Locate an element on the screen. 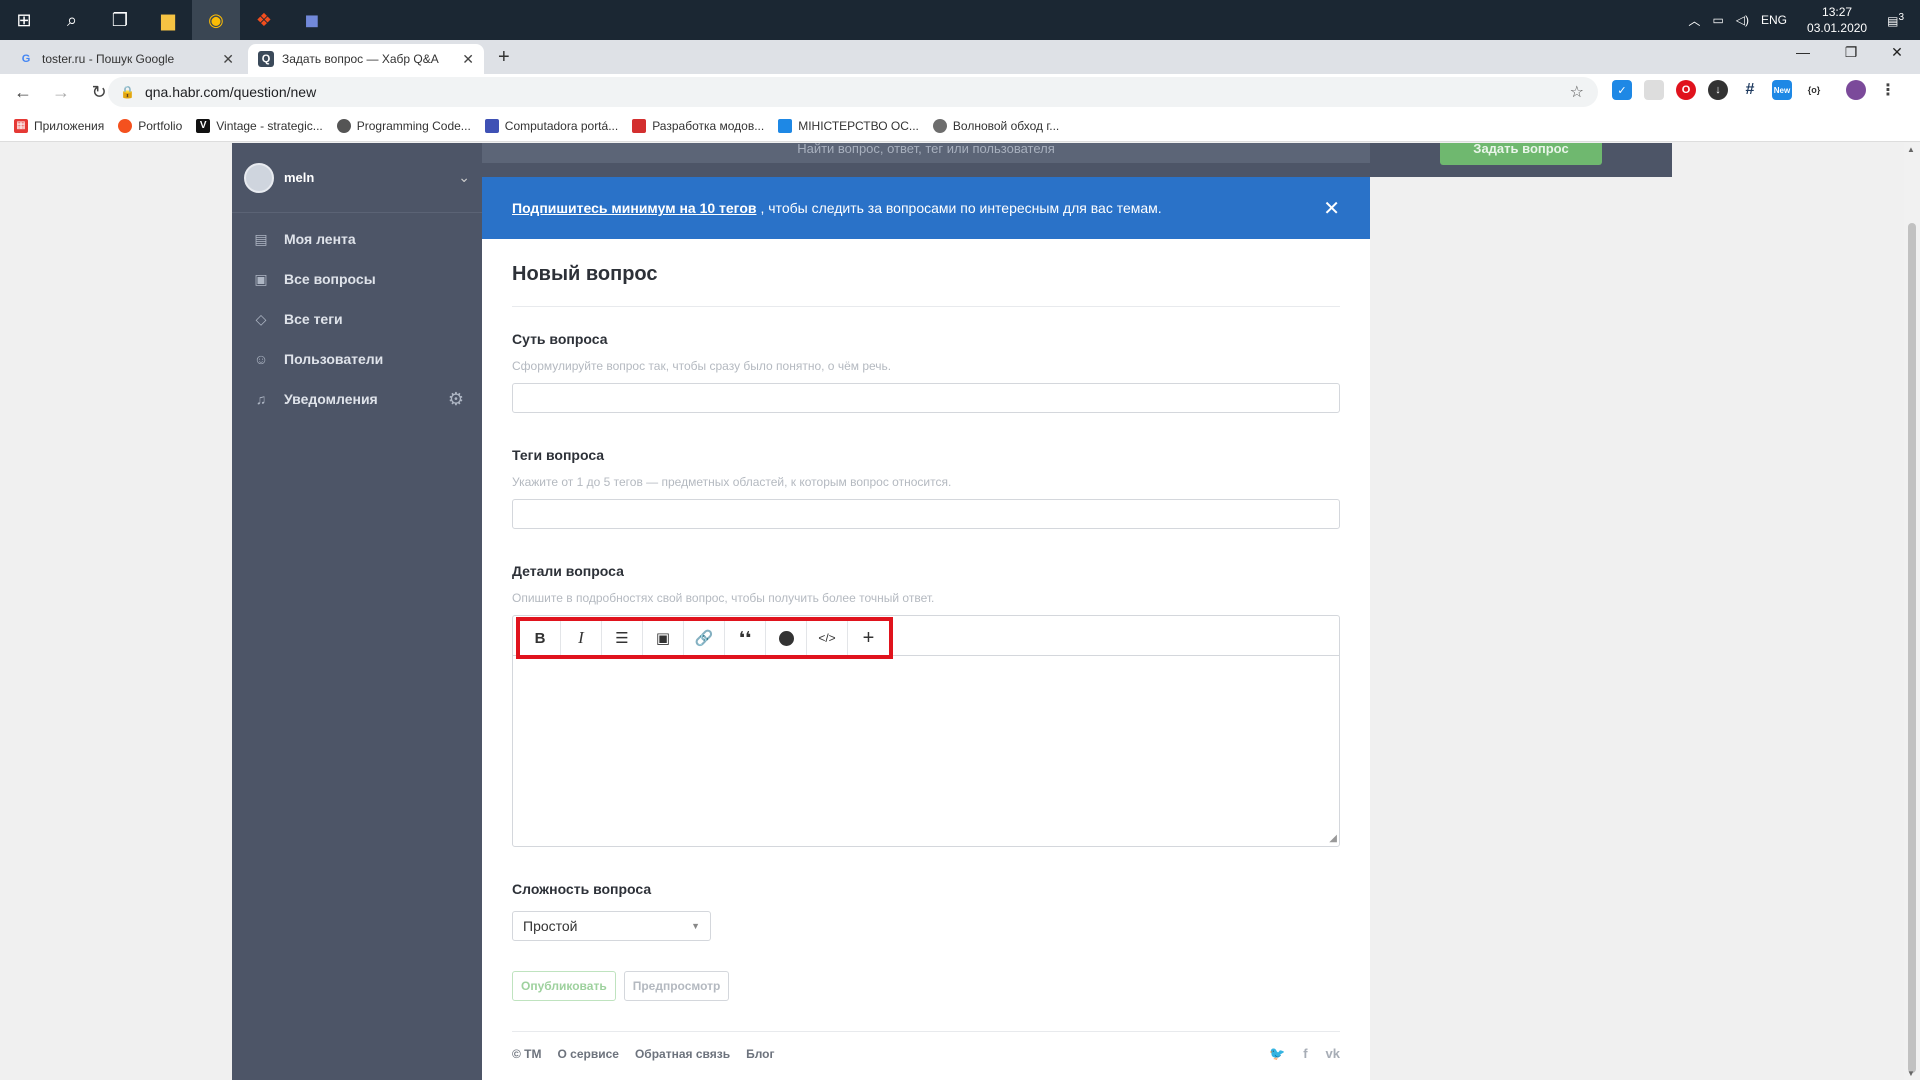 This screenshot has width=1920, height=1080. star-icon: ☆ is located at coordinates (1577, 92).